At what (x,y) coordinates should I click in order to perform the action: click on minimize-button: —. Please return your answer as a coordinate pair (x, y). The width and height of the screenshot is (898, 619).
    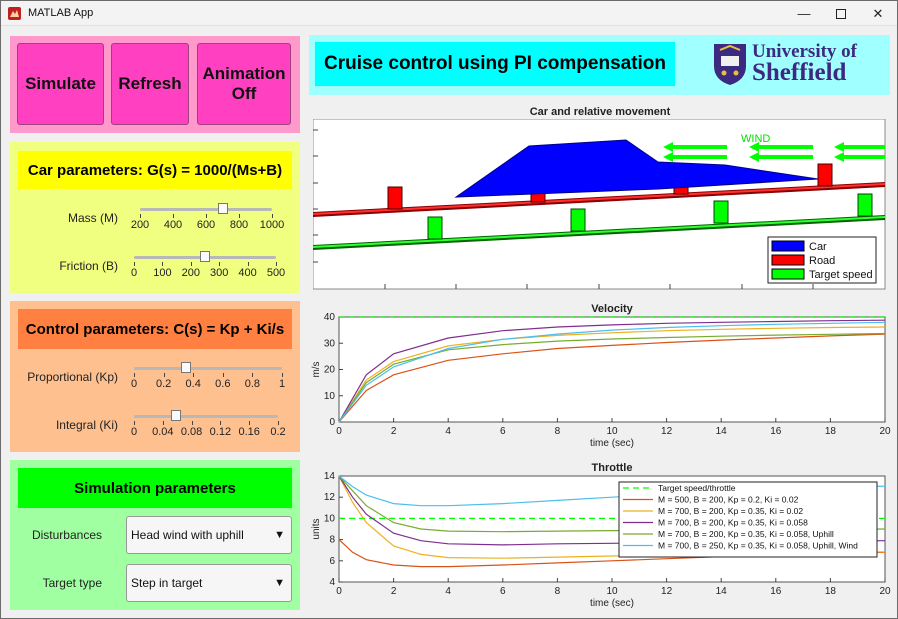
    Looking at the image, I should click on (804, 13).